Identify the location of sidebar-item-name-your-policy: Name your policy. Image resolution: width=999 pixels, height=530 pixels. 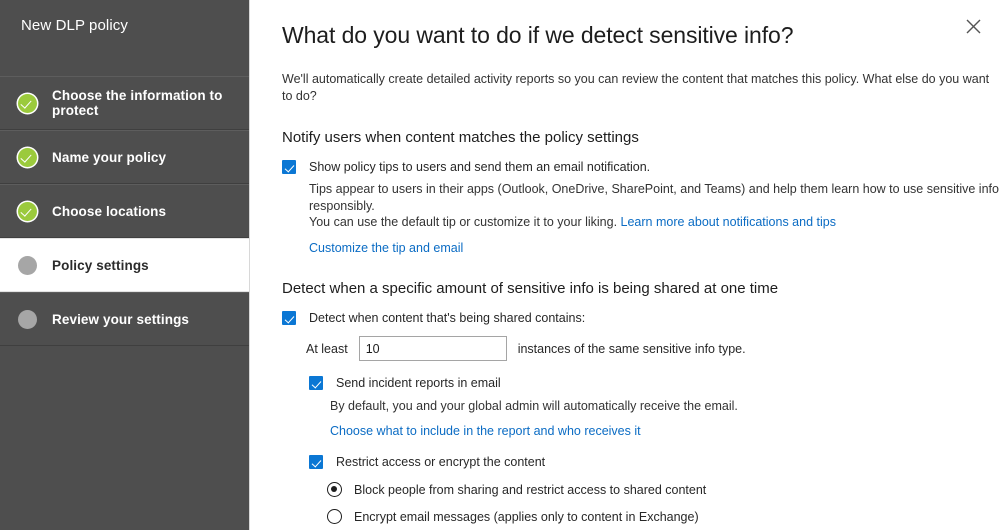
(124, 157).